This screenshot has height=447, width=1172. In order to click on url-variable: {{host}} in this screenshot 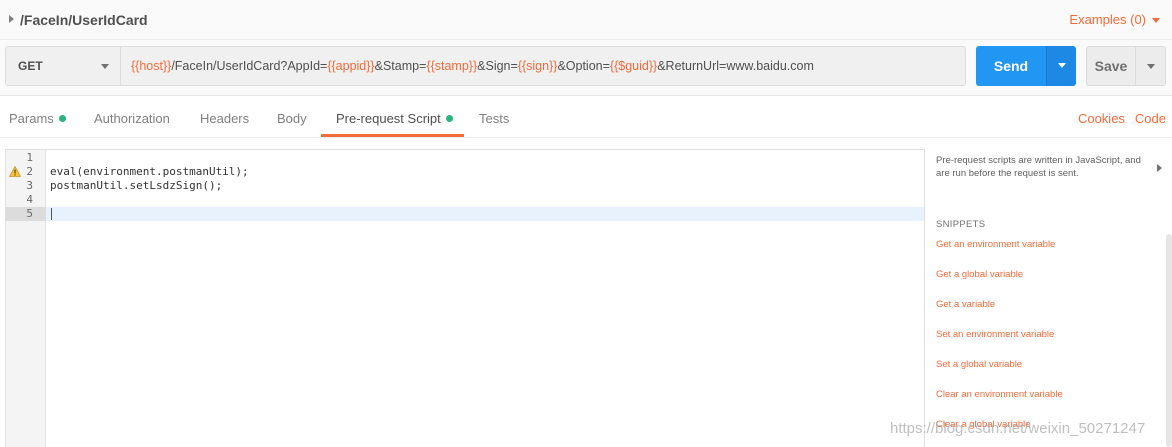, I will do `click(151, 66)`.